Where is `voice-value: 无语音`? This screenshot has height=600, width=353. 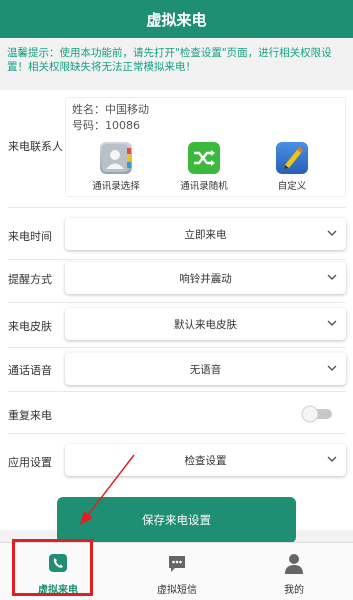
voice-value: 无语音 is located at coordinates (205, 369).